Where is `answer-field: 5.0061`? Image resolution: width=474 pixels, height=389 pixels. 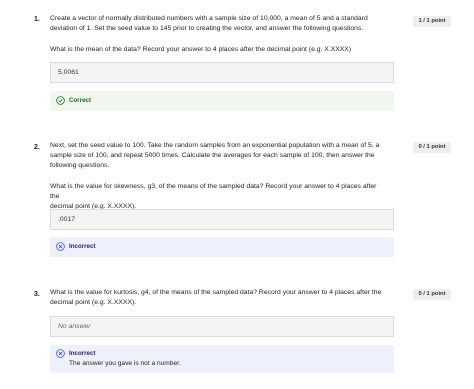
answer-field: 5.0061 is located at coordinates (222, 72).